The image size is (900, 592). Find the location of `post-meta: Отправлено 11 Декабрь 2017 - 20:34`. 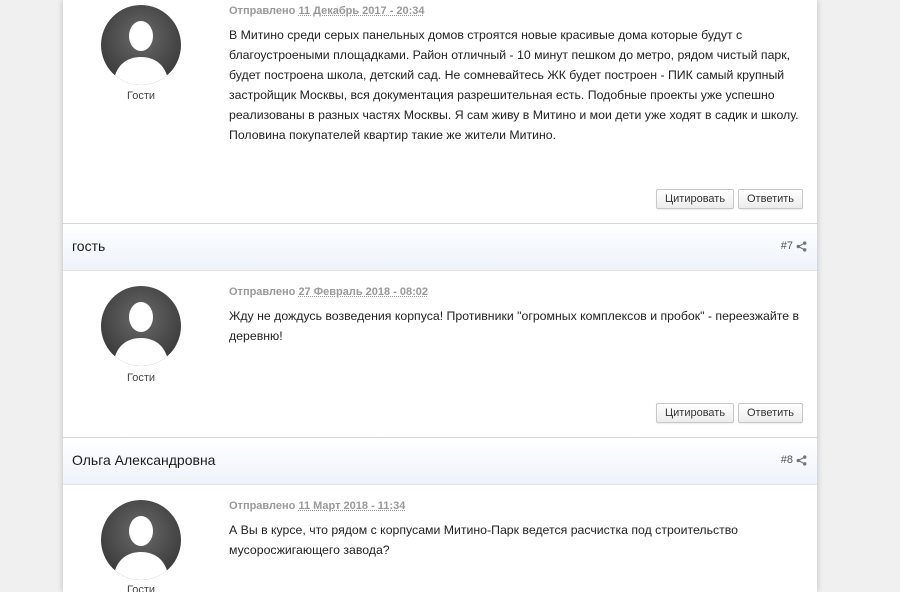

post-meta: Отправлено 11 Декабрь 2017 - 20:34 is located at coordinates (327, 11).